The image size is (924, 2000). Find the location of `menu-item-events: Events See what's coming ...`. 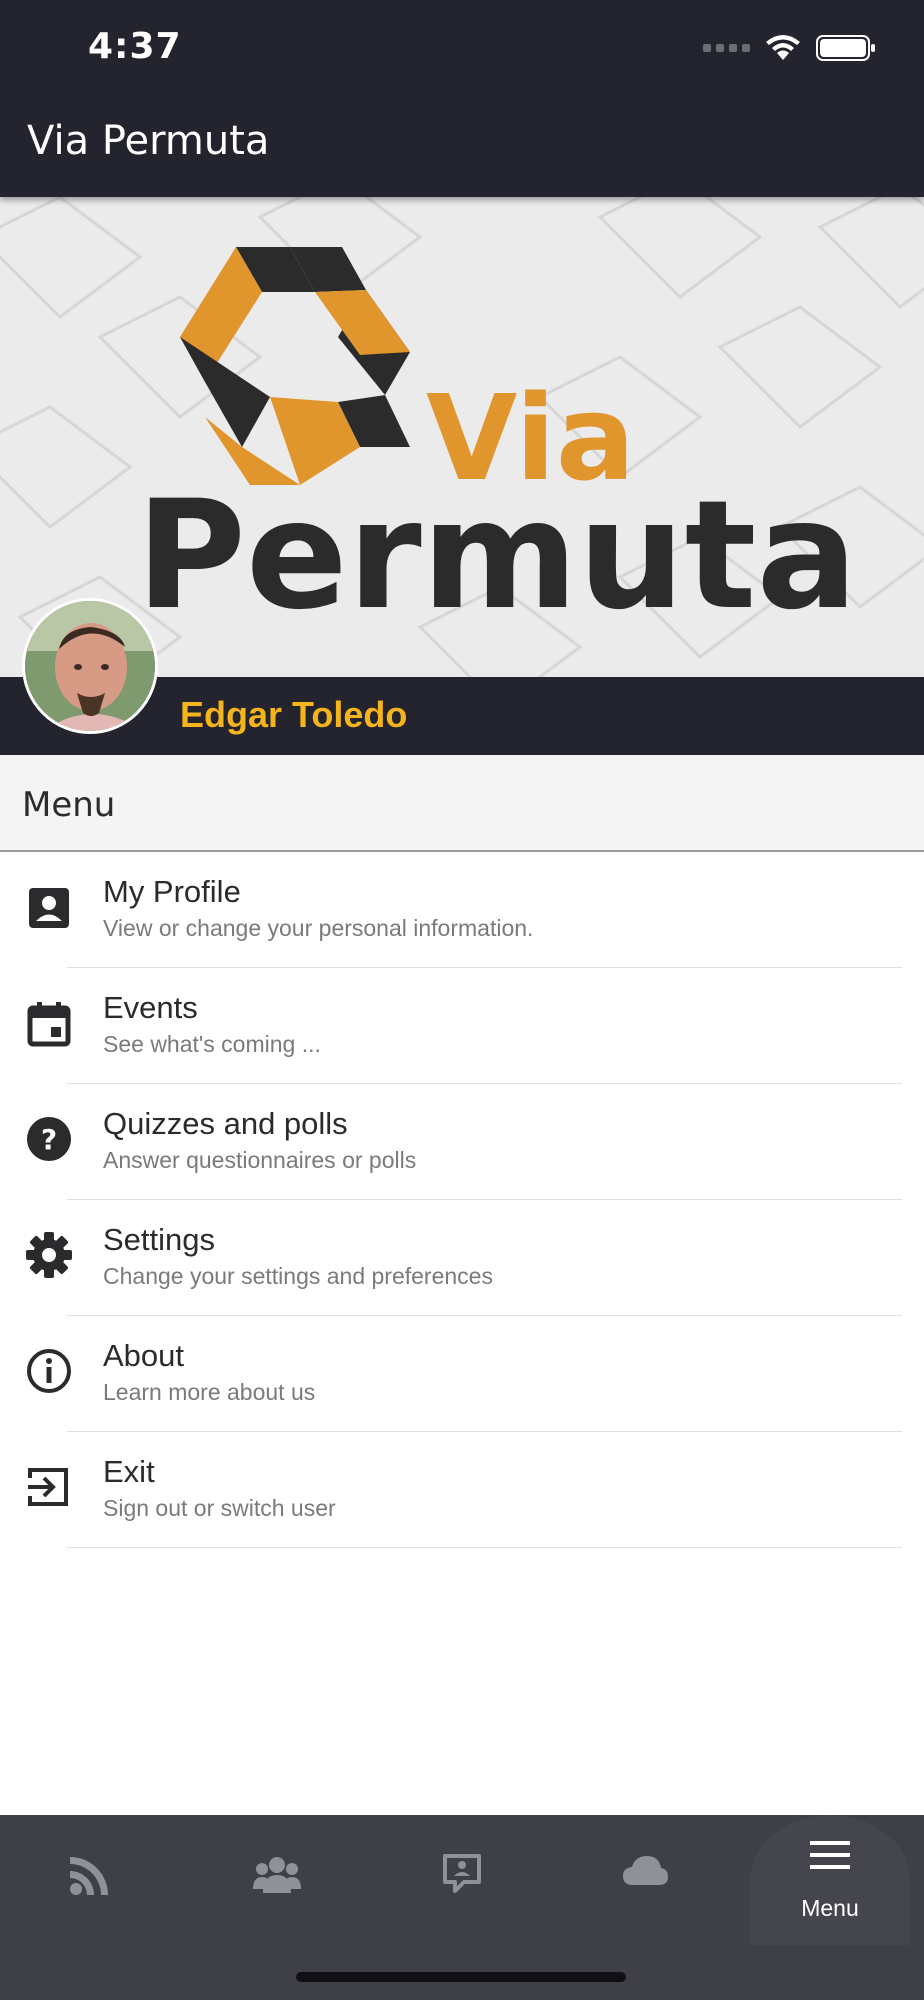

menu-item-events: Events See what's coming ... is located at coordinates (462, 1026).